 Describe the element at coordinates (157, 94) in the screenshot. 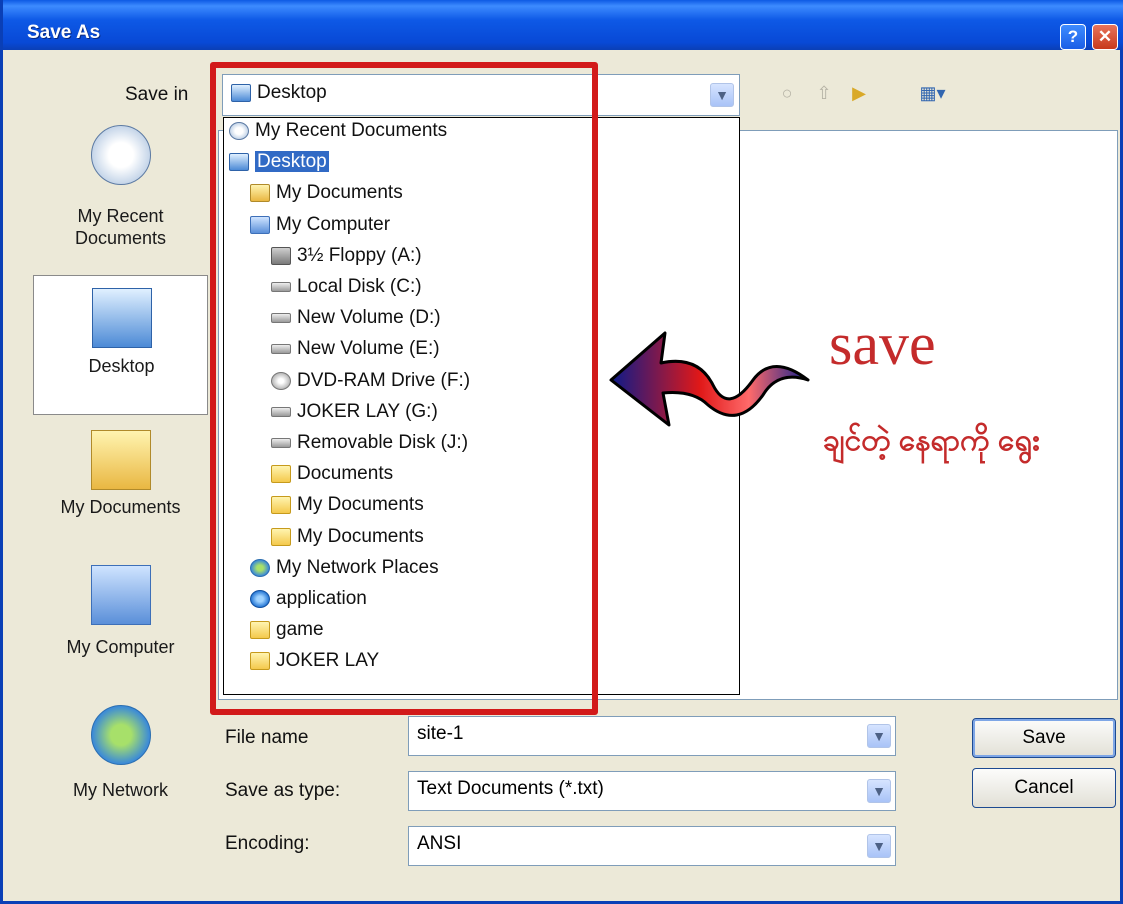

I see `save-in-label: Save in` at that location.